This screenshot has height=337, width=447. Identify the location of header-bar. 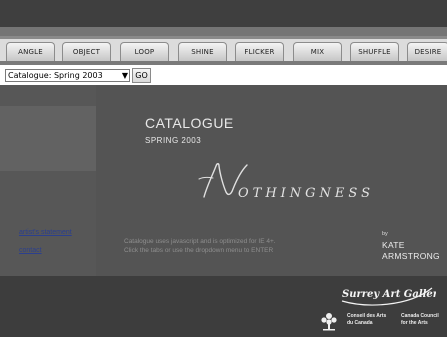
(223, 31).